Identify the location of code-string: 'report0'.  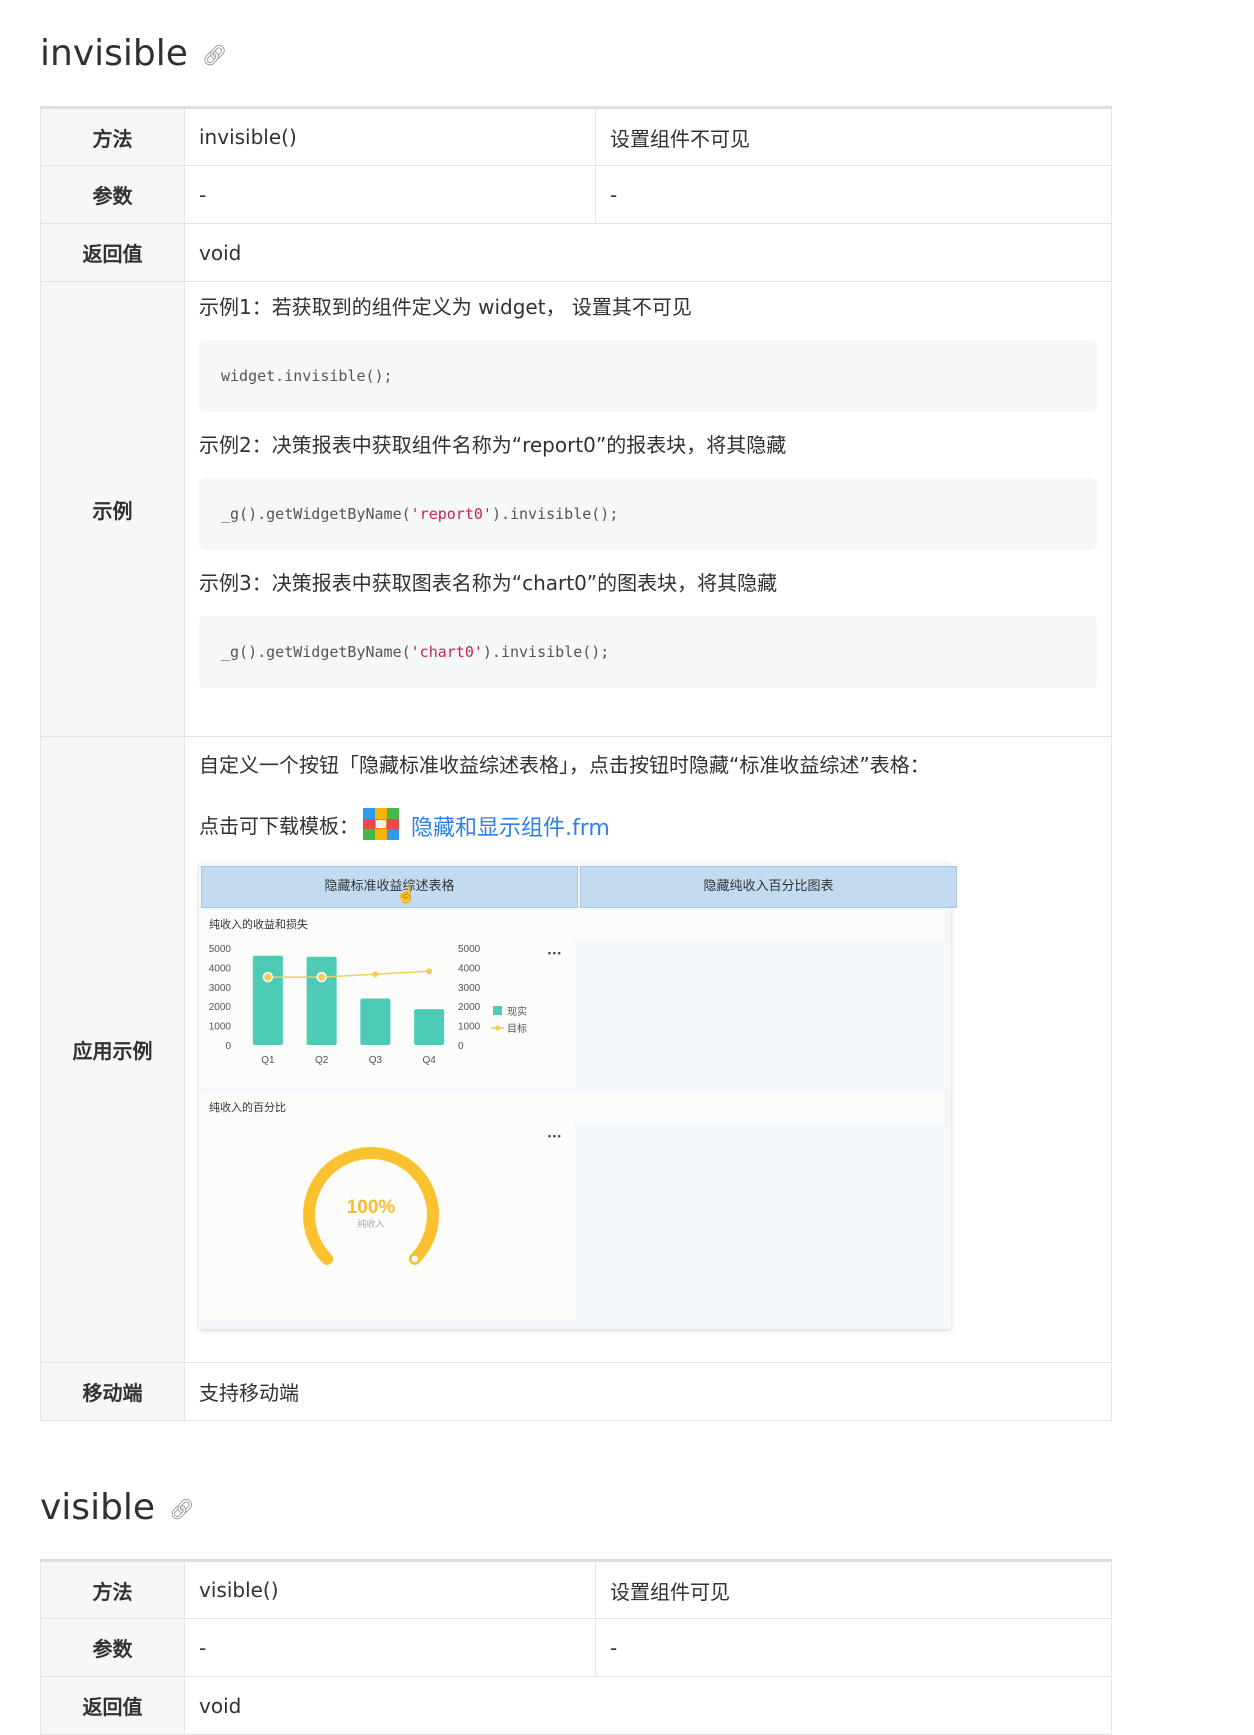
(451, 514).